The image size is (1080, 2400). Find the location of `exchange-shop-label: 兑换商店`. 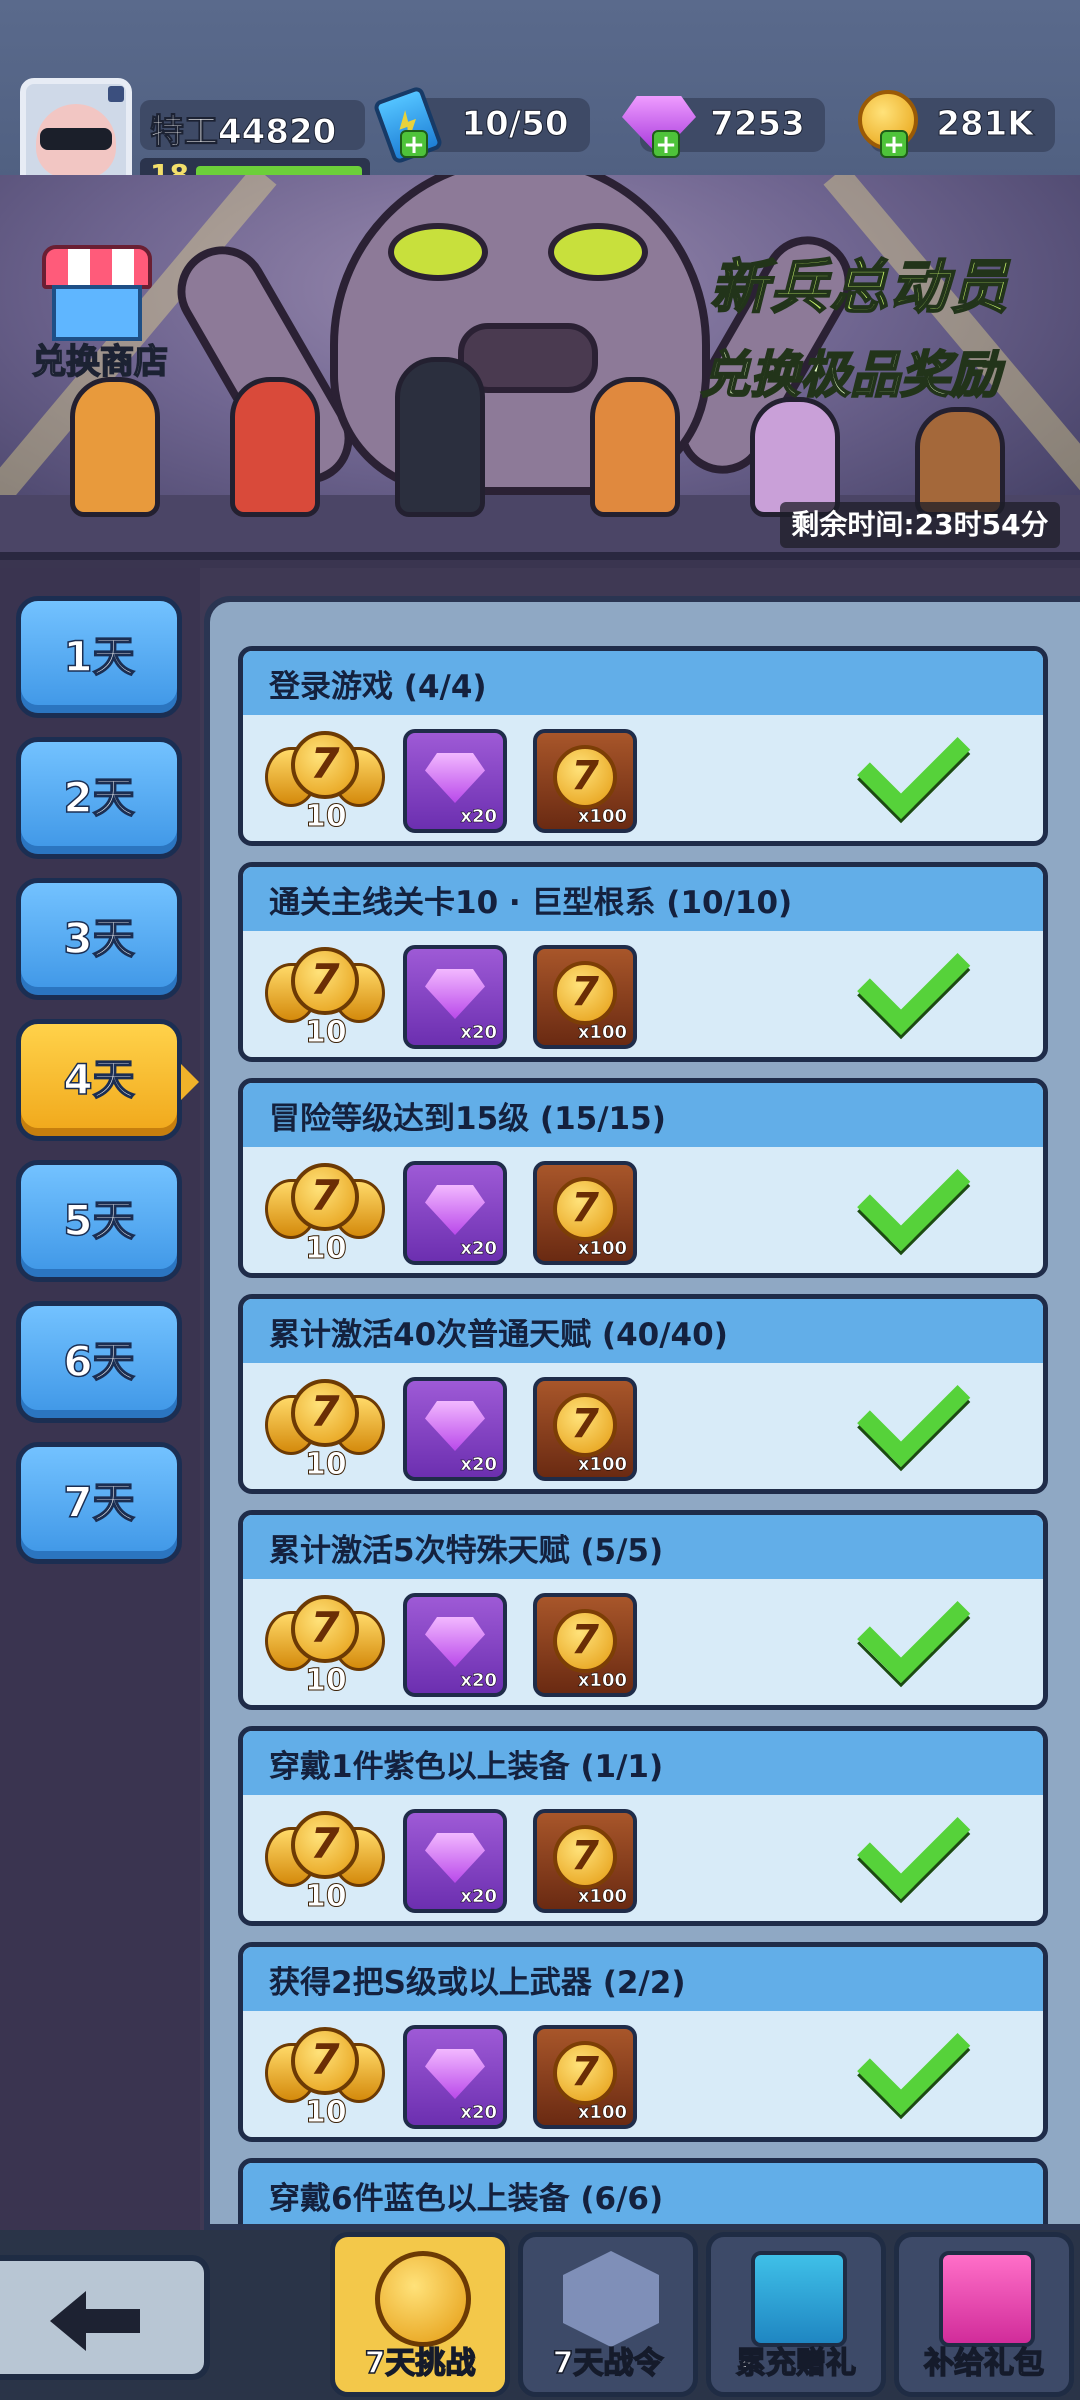

exchange-shop-label: 兑换商店 is located at coordinates (100, 358).